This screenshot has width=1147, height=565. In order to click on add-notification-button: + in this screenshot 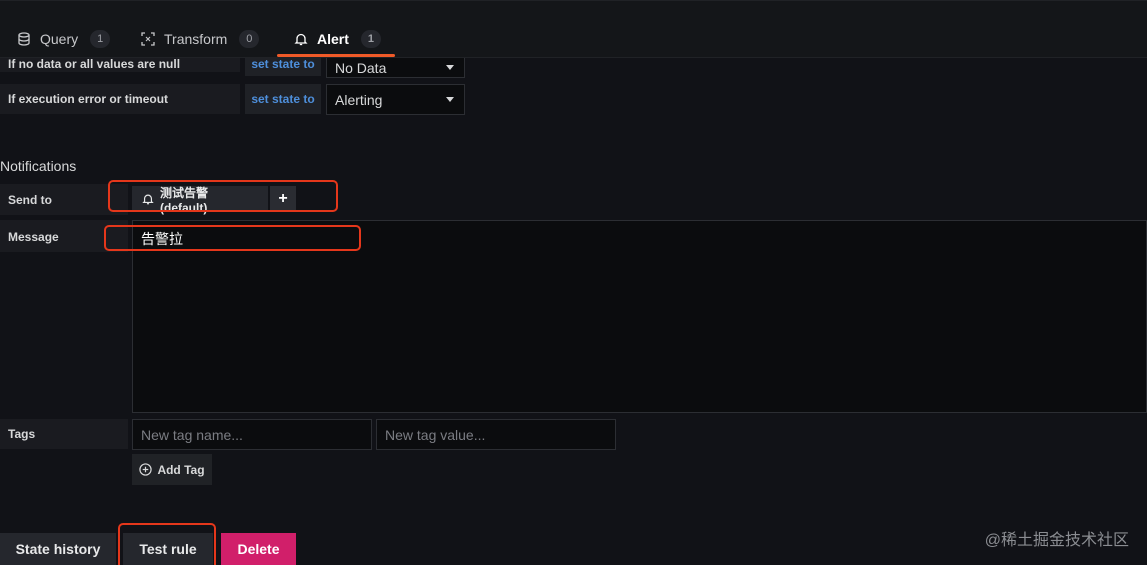, I will do `click(283, 199)`.